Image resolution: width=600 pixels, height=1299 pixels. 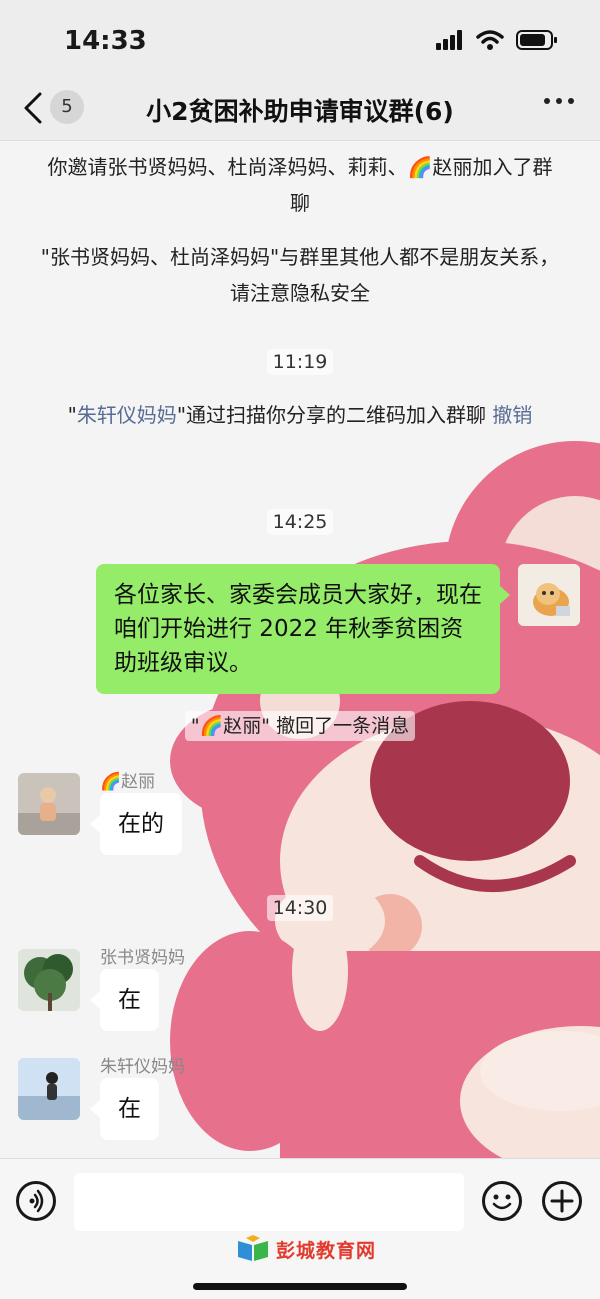 What do you see at coordinates (300, 362) in the screenshot?
I see `timestamp: 11:19` at bounding box center [300, 362].